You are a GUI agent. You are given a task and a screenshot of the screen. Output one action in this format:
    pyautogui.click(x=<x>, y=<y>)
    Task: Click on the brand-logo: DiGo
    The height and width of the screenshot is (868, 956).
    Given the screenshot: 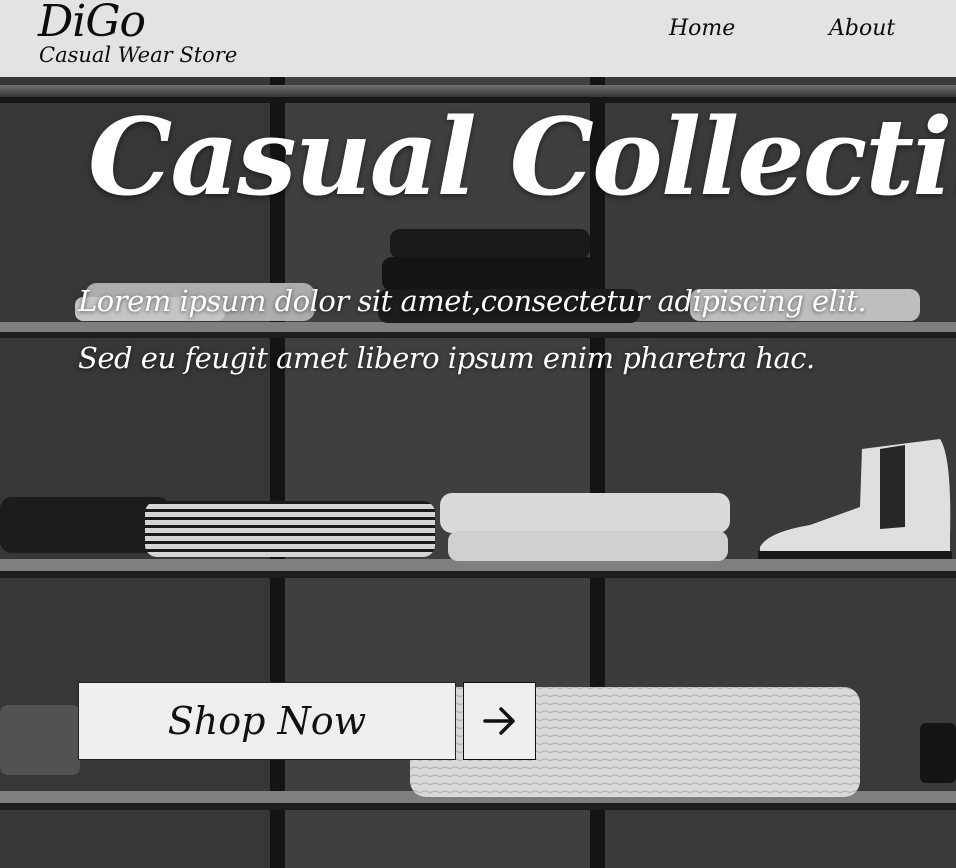 What is the action you would take?
    pyautogui.click(x=92, y=23)
    